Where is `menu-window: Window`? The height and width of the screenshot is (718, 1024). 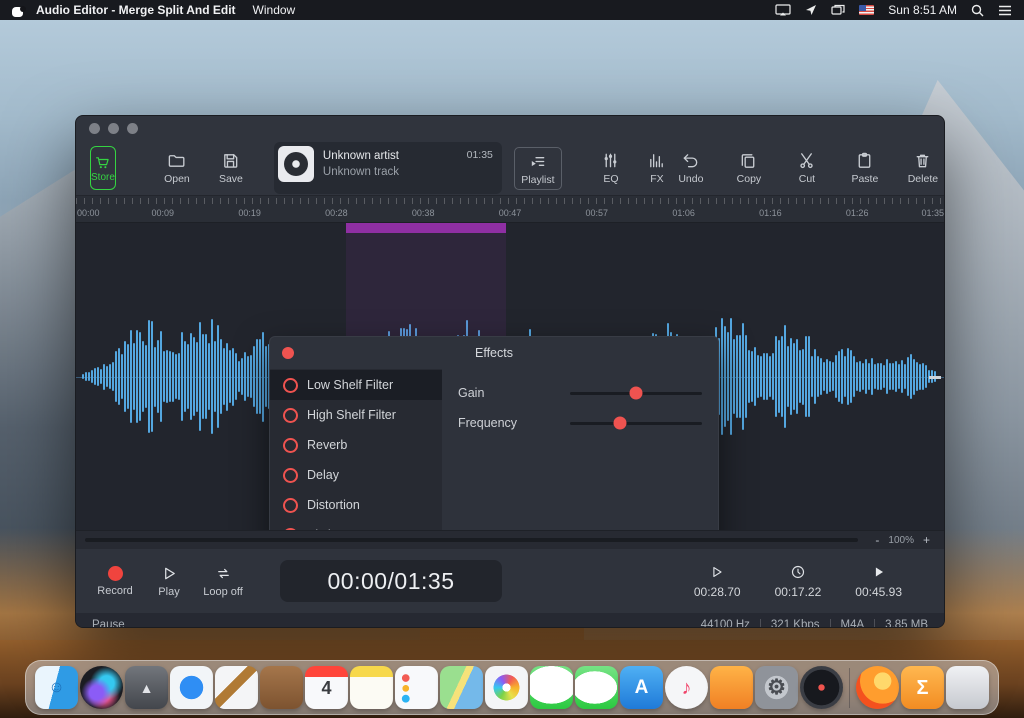
menu-window: Window is located at coordinates (274, 10).